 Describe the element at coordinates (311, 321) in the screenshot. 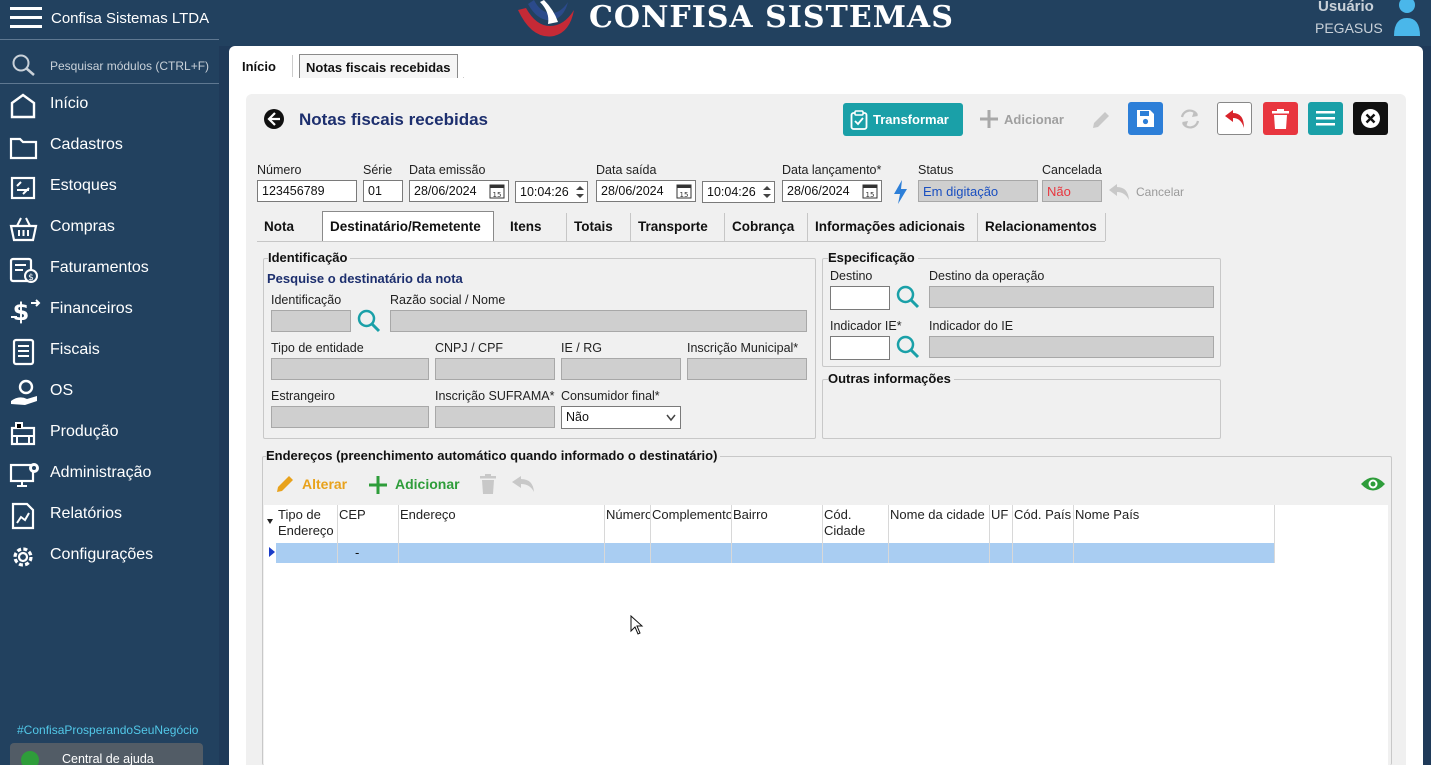

I see `id-field` at that location.